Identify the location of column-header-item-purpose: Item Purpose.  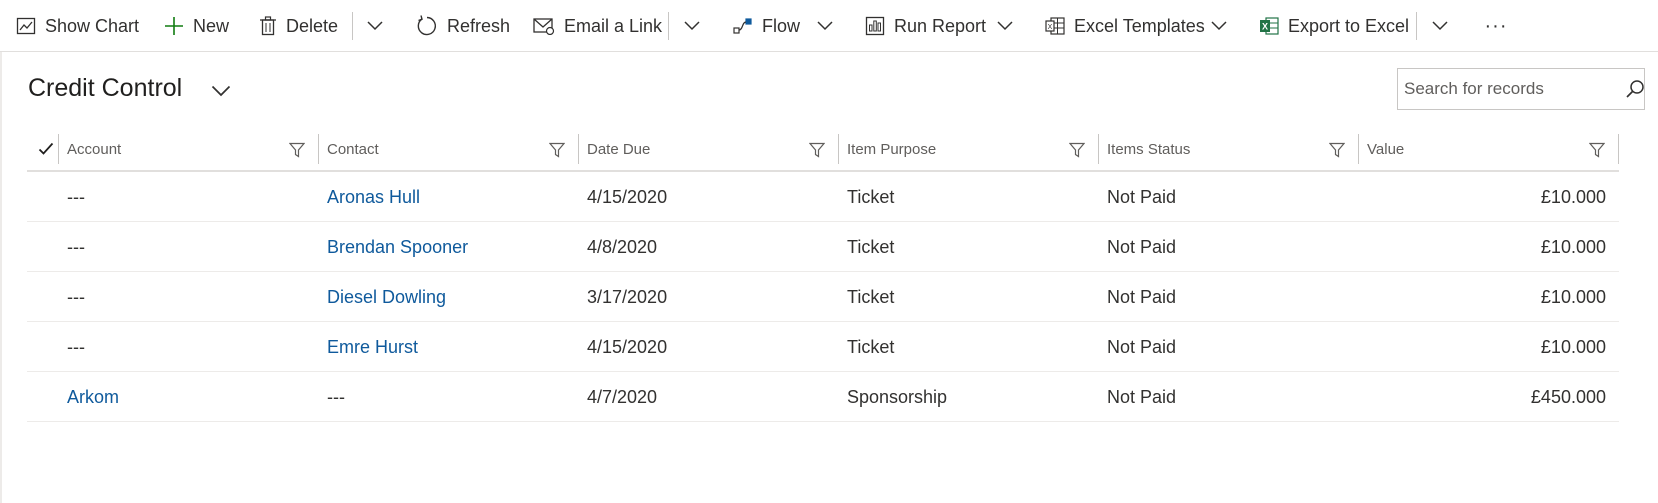
(968, 149).